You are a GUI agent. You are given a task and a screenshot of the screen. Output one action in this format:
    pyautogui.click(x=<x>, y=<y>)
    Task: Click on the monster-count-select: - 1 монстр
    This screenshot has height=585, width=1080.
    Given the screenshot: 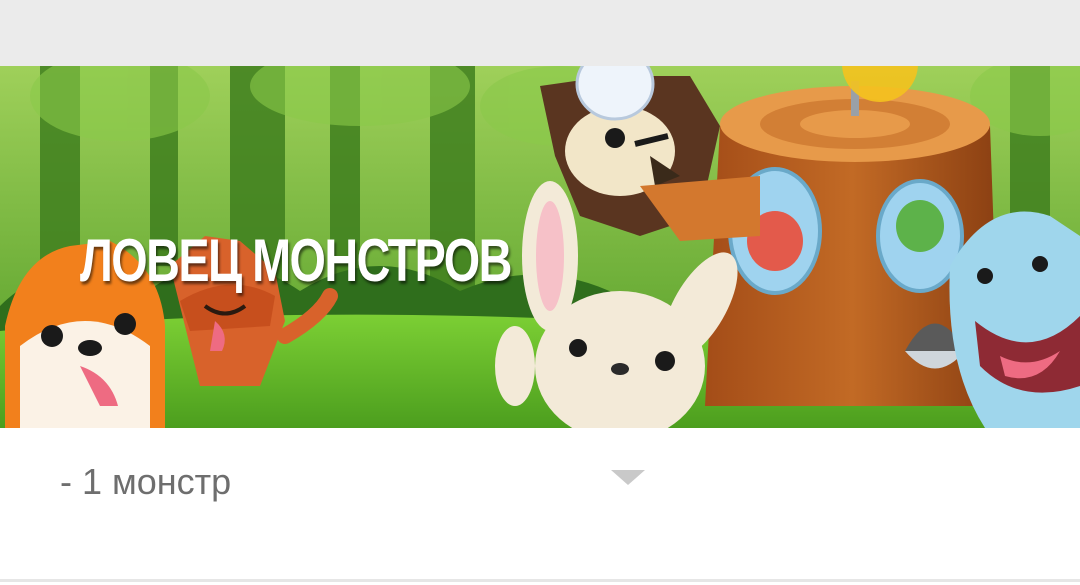 What is the action you would take?
    pyautogui.click(x=360, y=482)
    